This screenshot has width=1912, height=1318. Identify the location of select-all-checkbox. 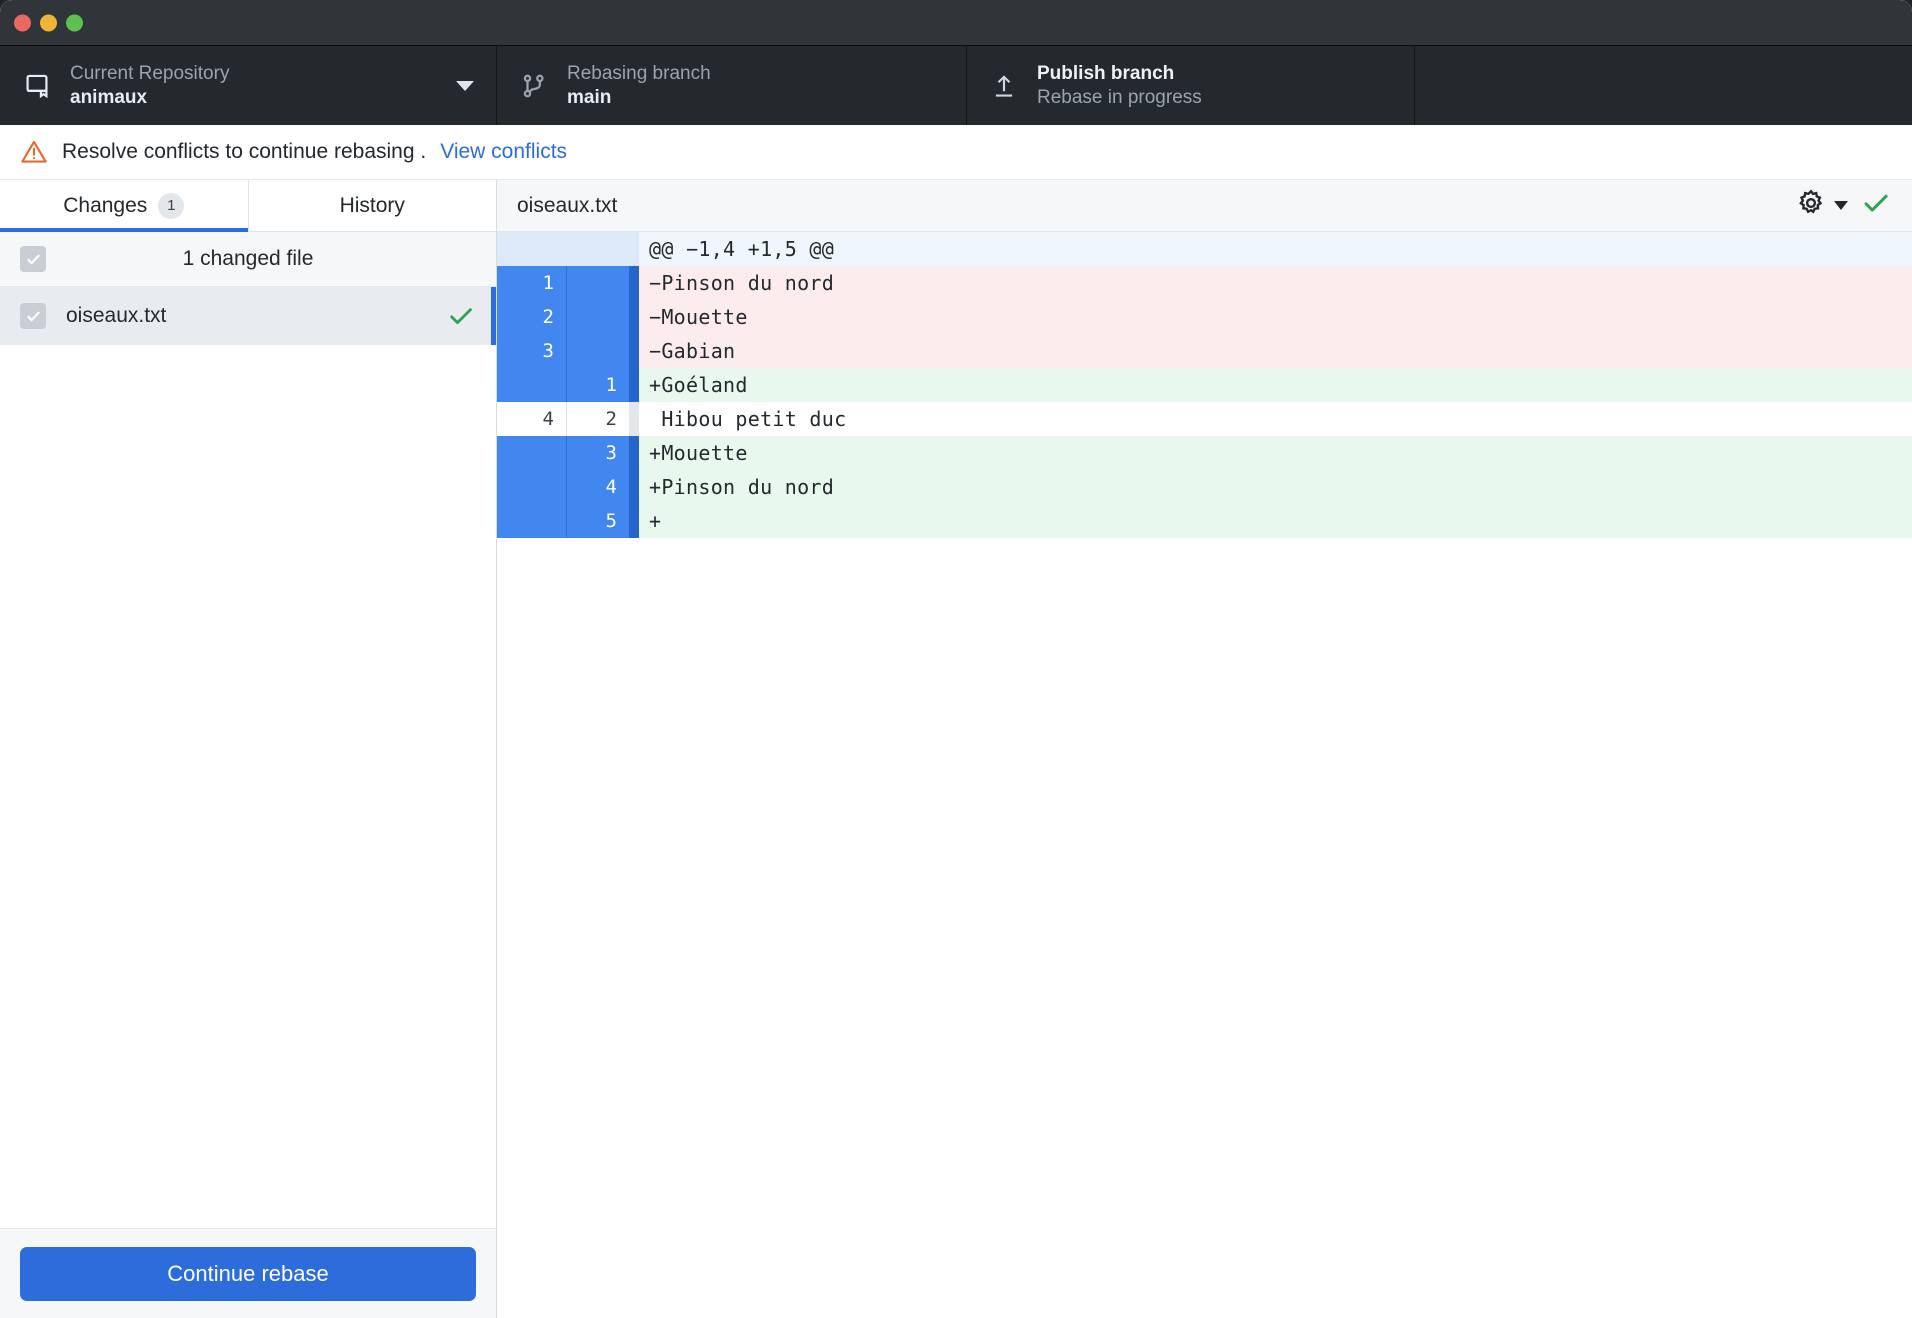
(33, 259).